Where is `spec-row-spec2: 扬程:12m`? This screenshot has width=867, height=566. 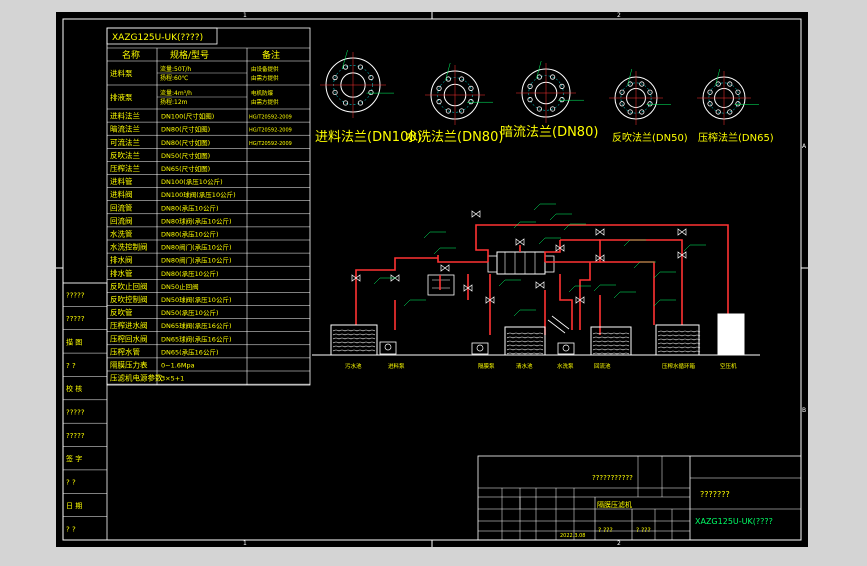
spec-row-spec2: 扬程:12m is located at coordinates (174, 102).